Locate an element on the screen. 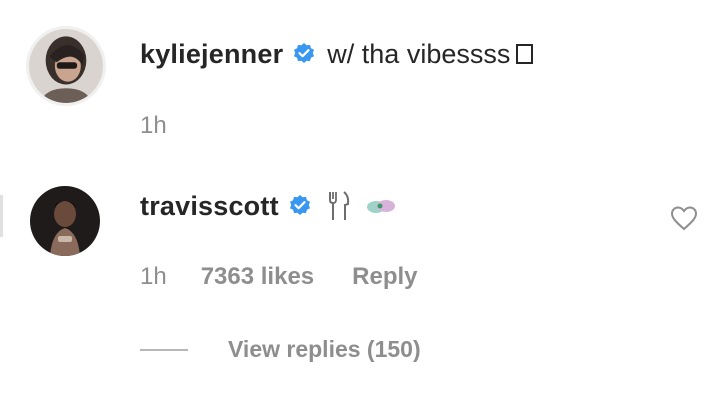  view-replies-button: View replies (150) is located at coordinates (280, 349).